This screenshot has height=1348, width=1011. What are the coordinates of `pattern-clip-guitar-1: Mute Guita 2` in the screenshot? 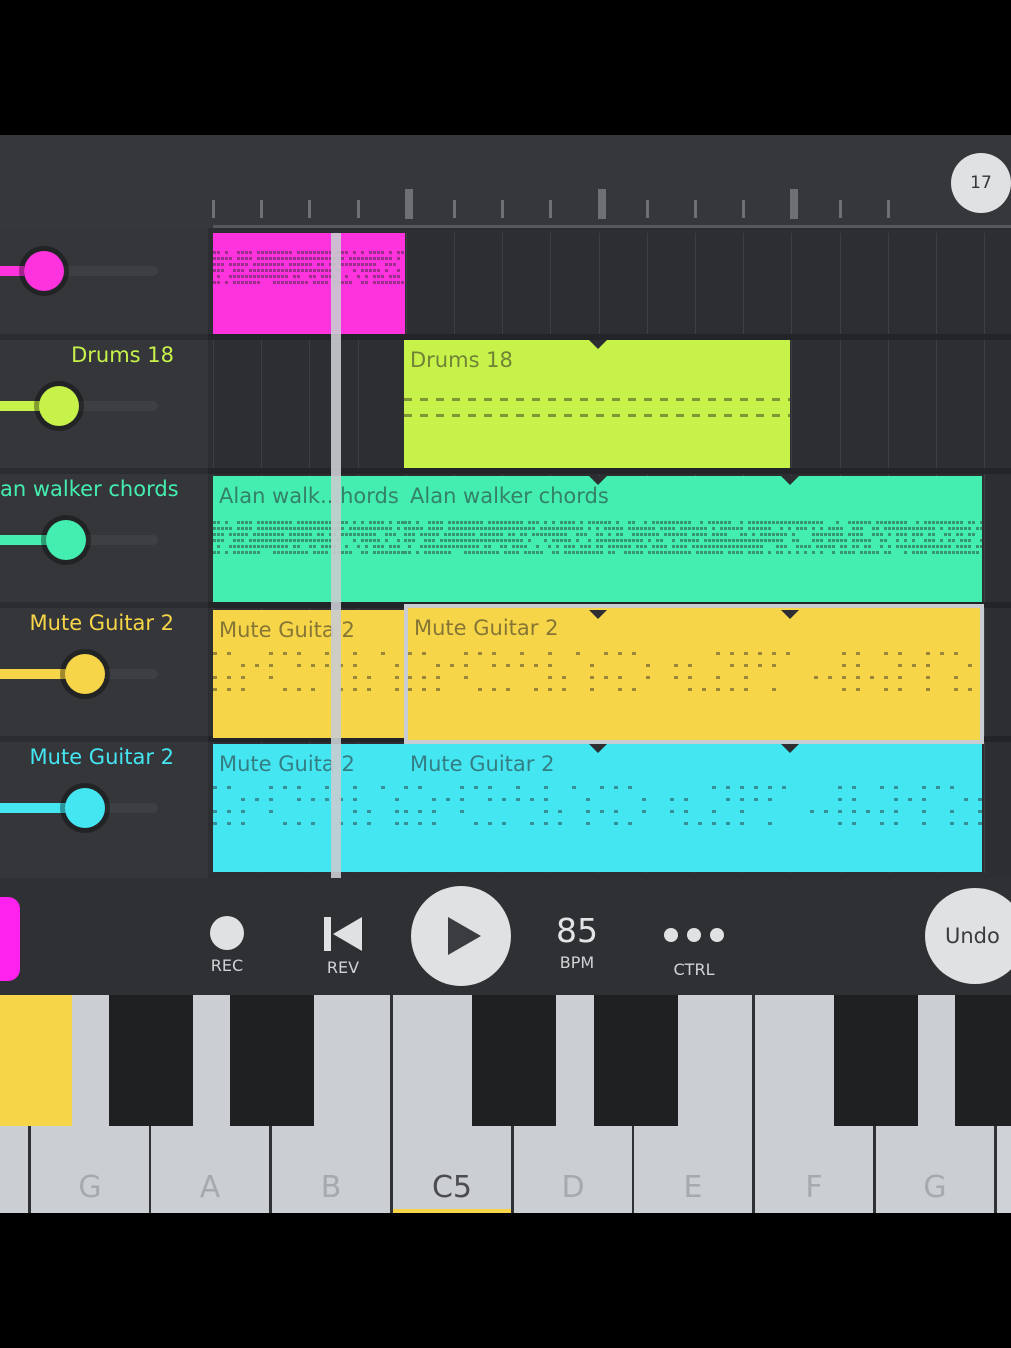 It's located at (308, 674).